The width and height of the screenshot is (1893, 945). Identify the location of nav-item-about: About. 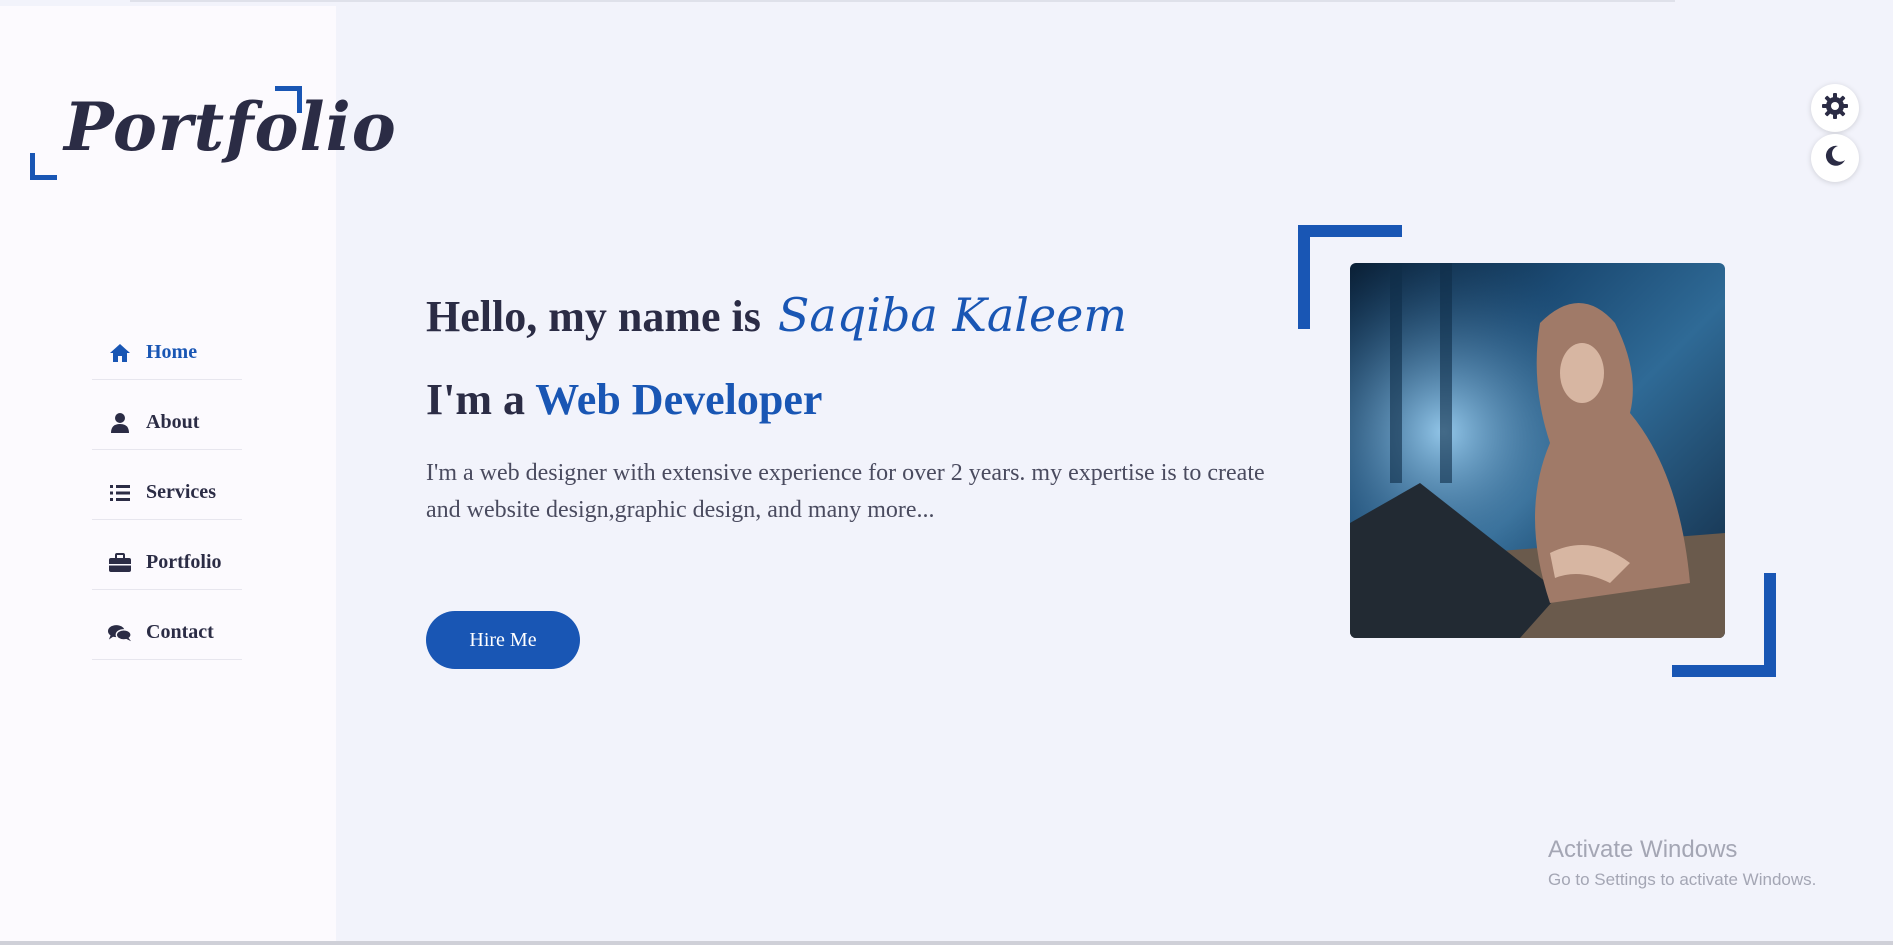
(167, 423).